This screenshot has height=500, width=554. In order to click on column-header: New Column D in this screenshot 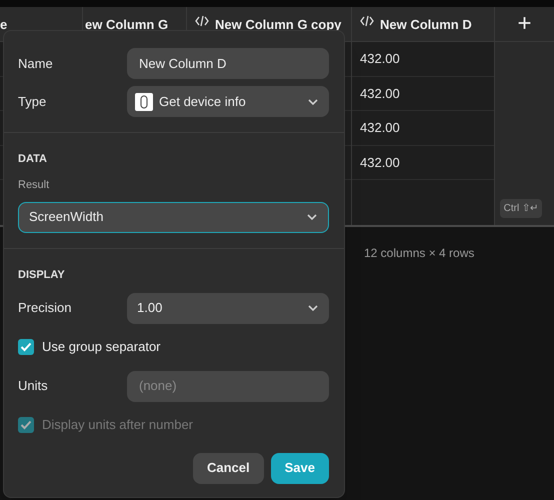, I will do `click(423, 24)`.